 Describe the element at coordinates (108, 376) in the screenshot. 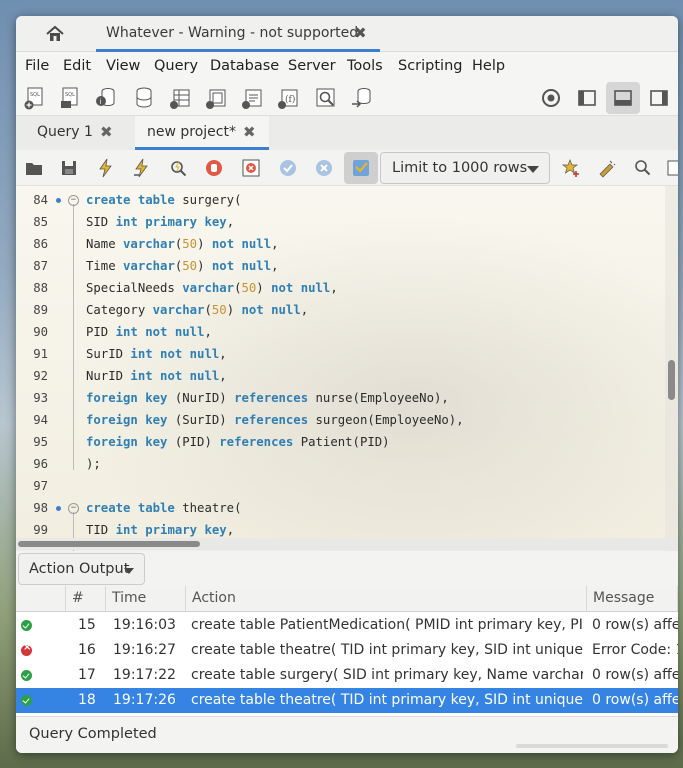

I see `sql-text: NurID` at that location.